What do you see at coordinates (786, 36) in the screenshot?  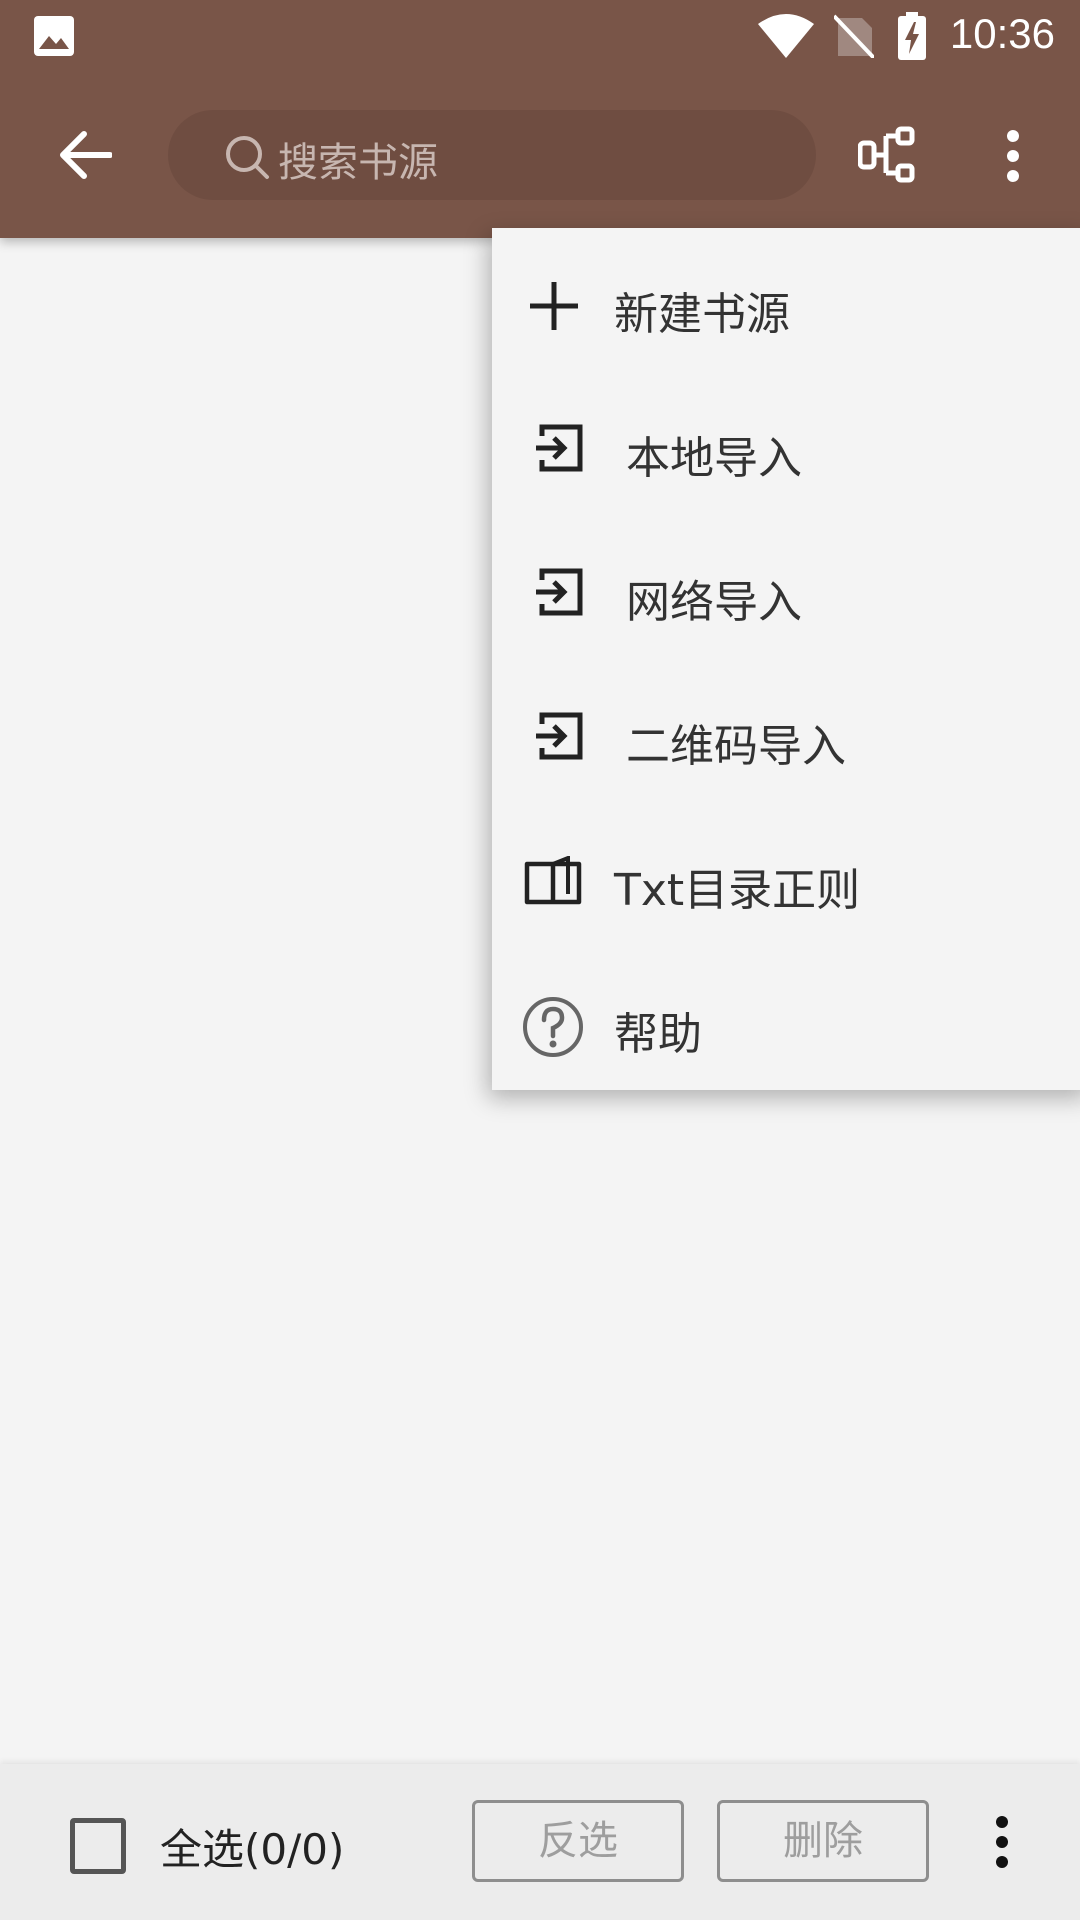 I see `wifi-icon` at bounding box center [786, 36].